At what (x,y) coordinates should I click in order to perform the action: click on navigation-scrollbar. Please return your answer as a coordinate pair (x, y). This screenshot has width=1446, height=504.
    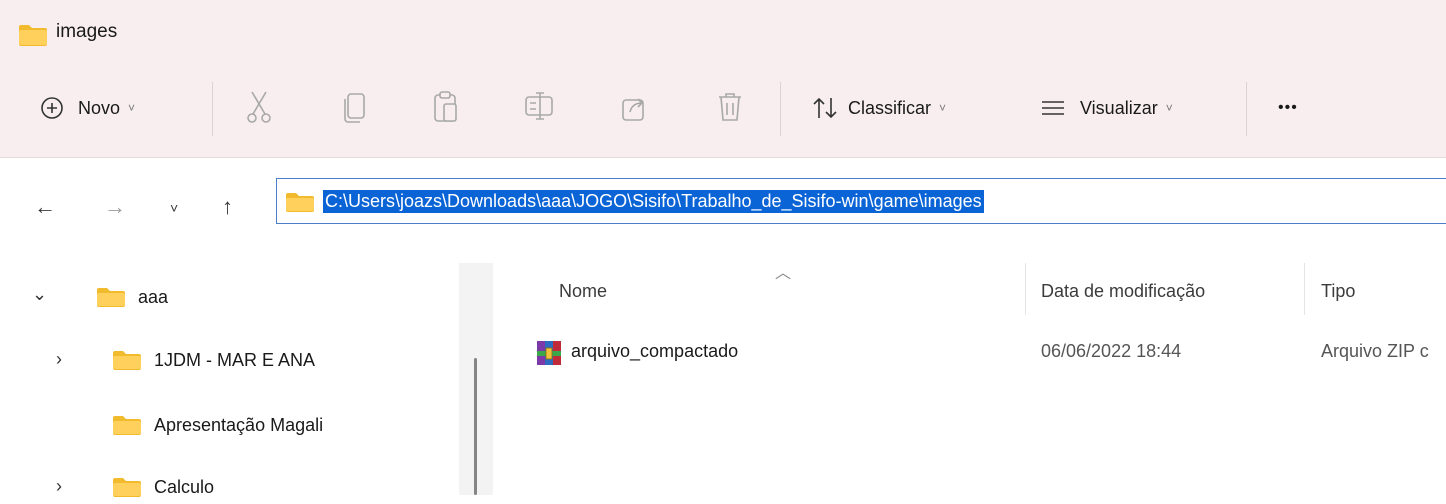
    Looking at the image, I should click on (476, 379).